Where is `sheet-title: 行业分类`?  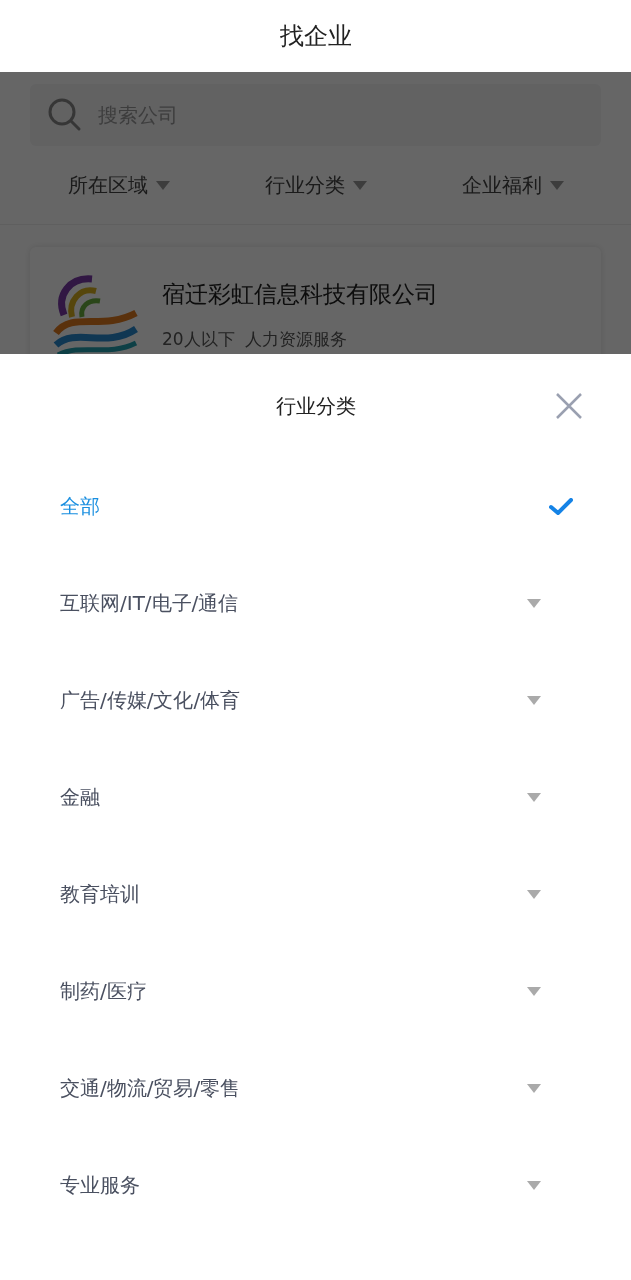 sheet-title: 行业分类 is located at coordinates (315, 406).